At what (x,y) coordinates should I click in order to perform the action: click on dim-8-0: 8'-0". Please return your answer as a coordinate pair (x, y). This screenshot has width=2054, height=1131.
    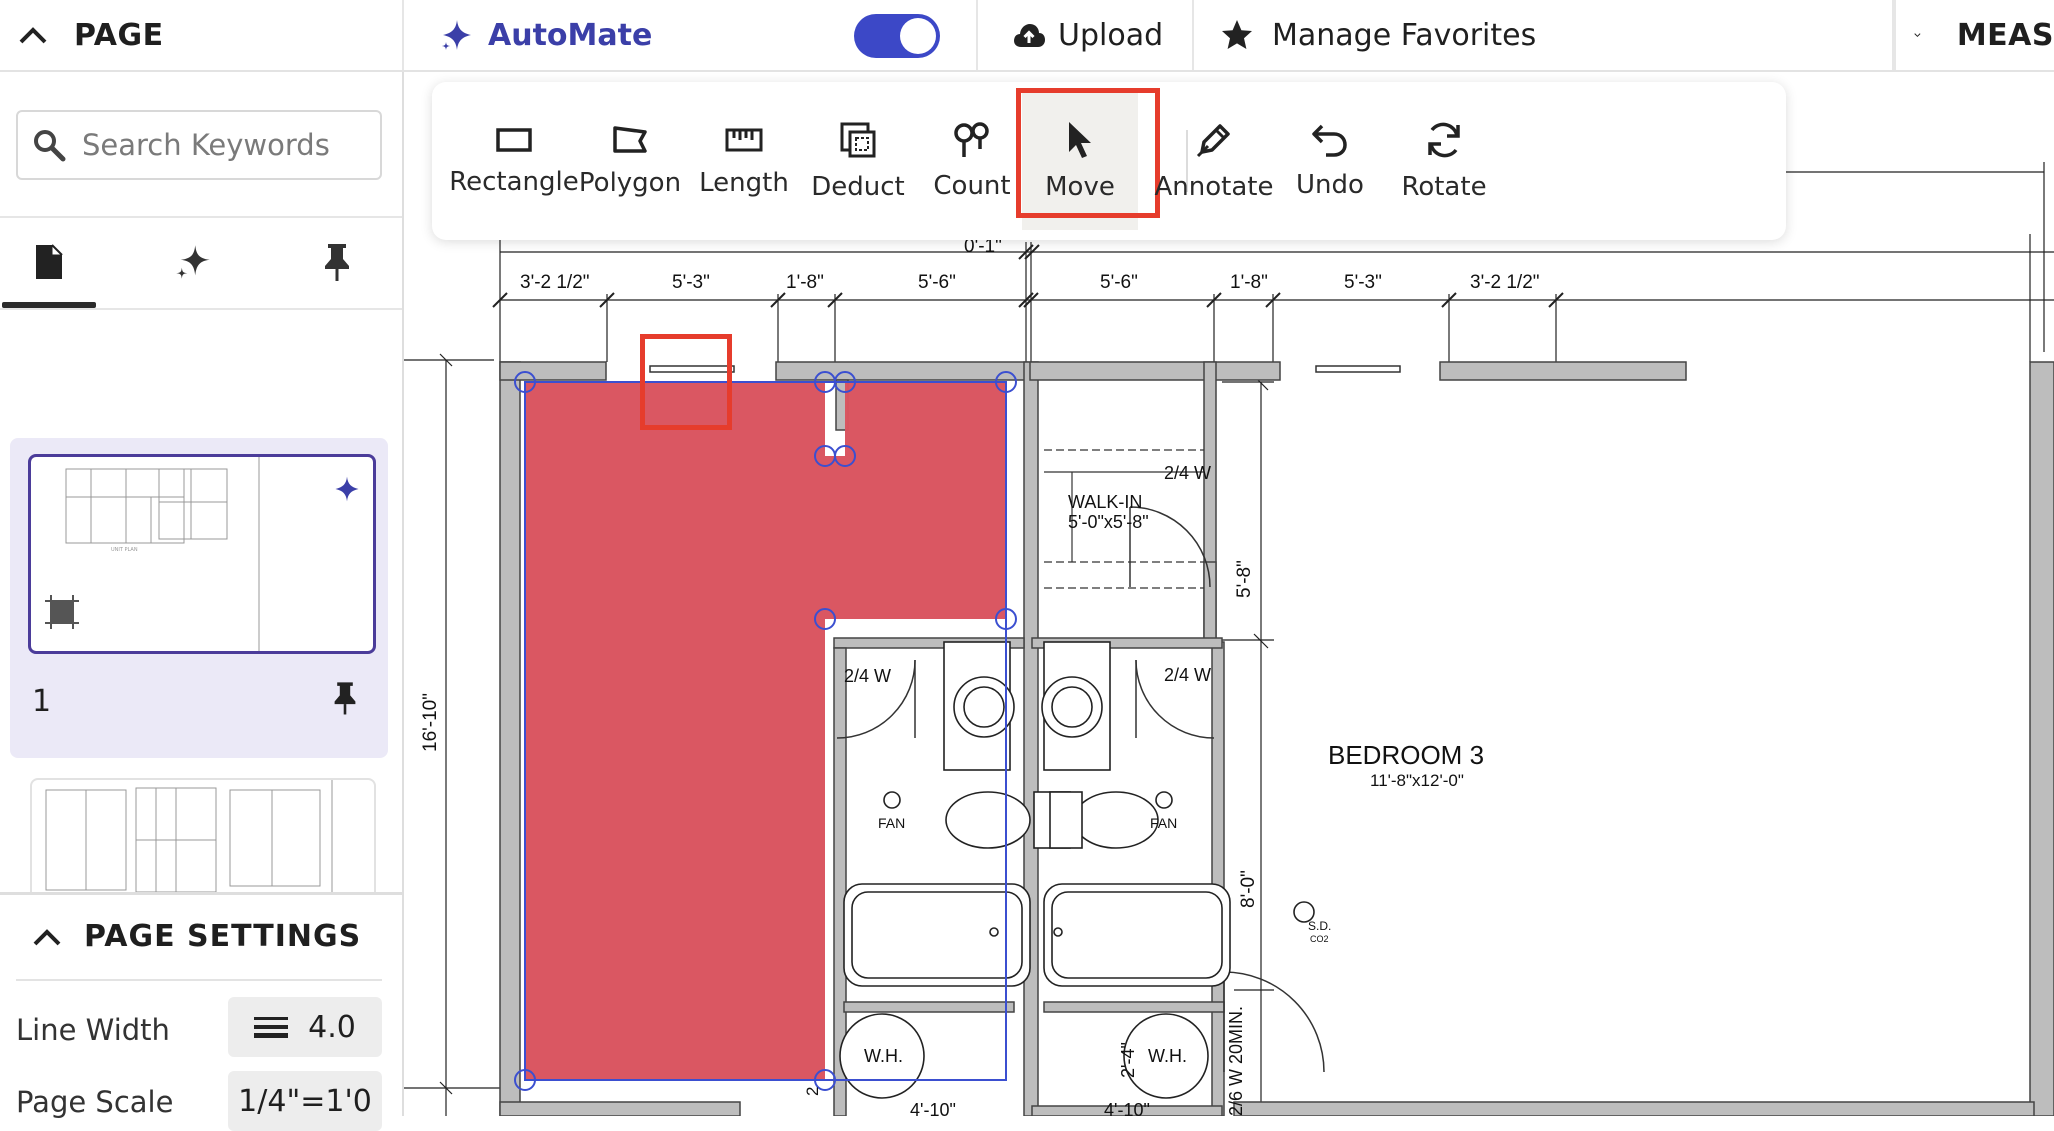
    Looking at the image, I should click on (1248, 889).